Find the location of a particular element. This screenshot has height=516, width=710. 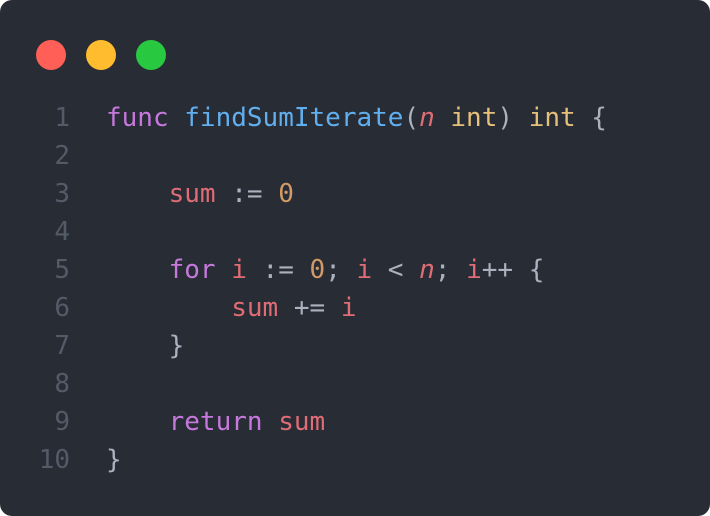

code-line: 8 is located at coordinates (303, 384).